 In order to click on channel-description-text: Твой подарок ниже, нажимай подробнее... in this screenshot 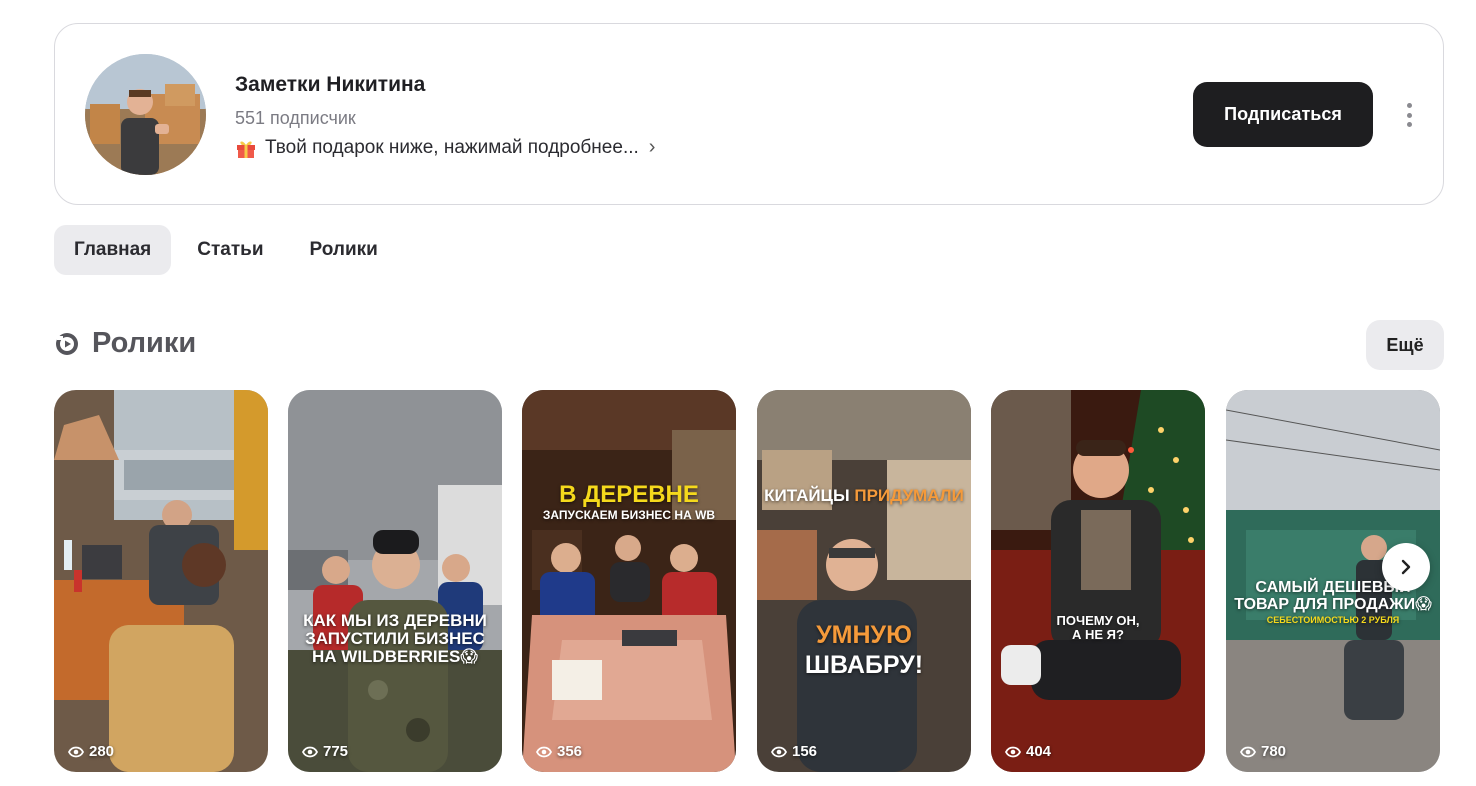, I will do `click(452, 147)`.